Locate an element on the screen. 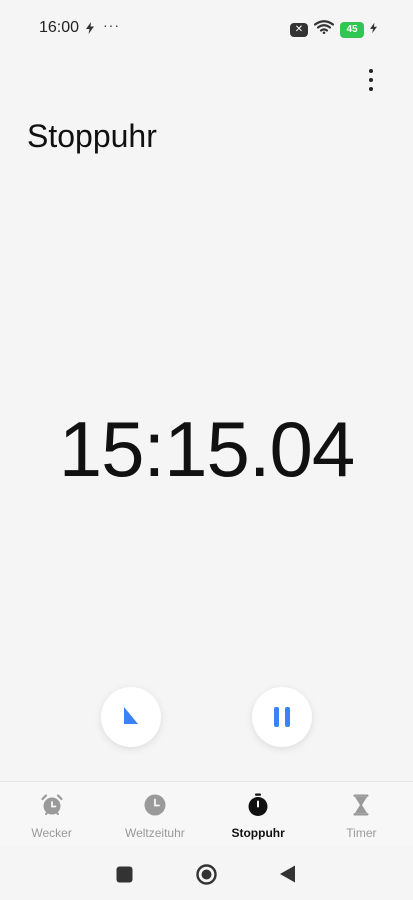 The height and width of the screenshot is (900, 413). nav-label: Stoppuhr is located at coordinates (258, 833).